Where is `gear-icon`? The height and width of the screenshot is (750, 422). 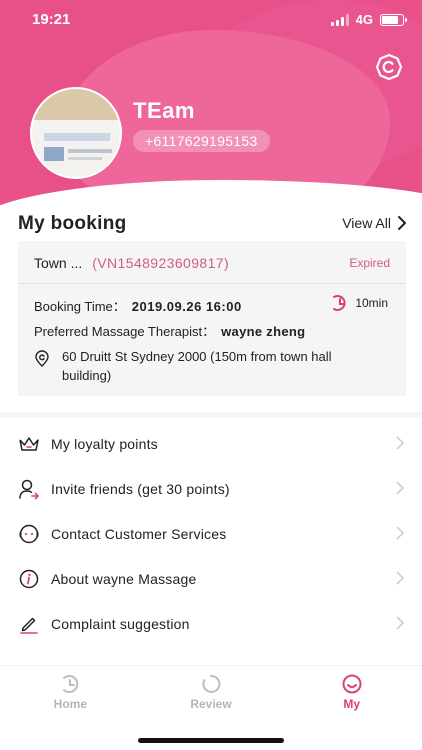 gear-icon is located at coordinates (389, 67).